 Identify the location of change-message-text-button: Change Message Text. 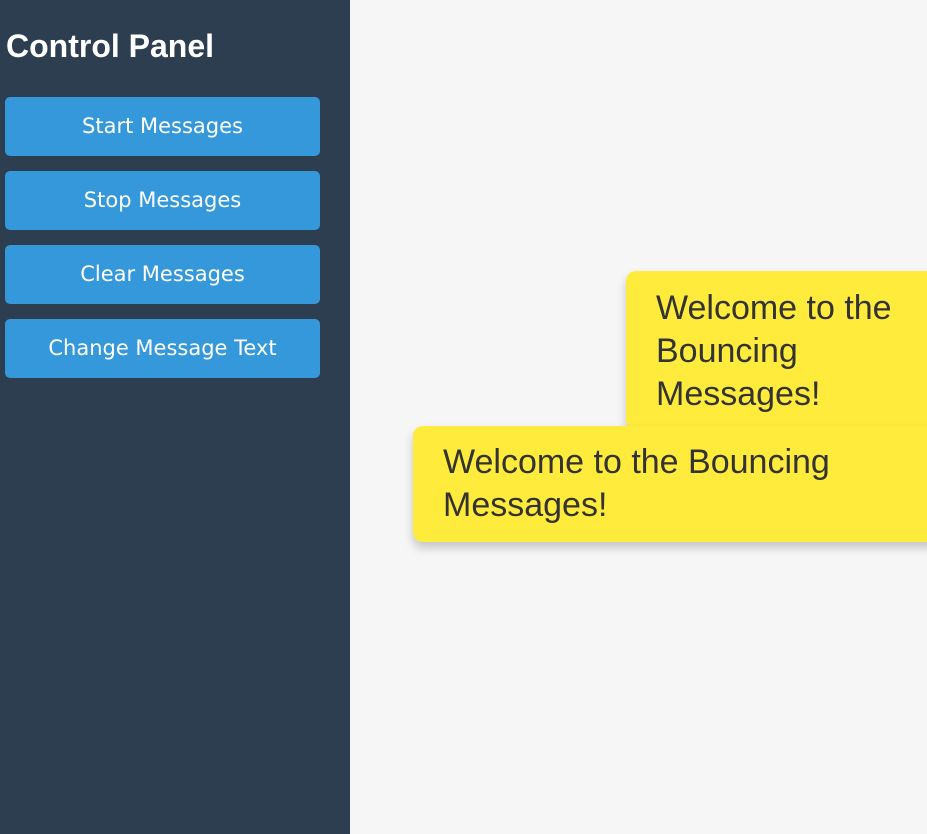
(162, 348).